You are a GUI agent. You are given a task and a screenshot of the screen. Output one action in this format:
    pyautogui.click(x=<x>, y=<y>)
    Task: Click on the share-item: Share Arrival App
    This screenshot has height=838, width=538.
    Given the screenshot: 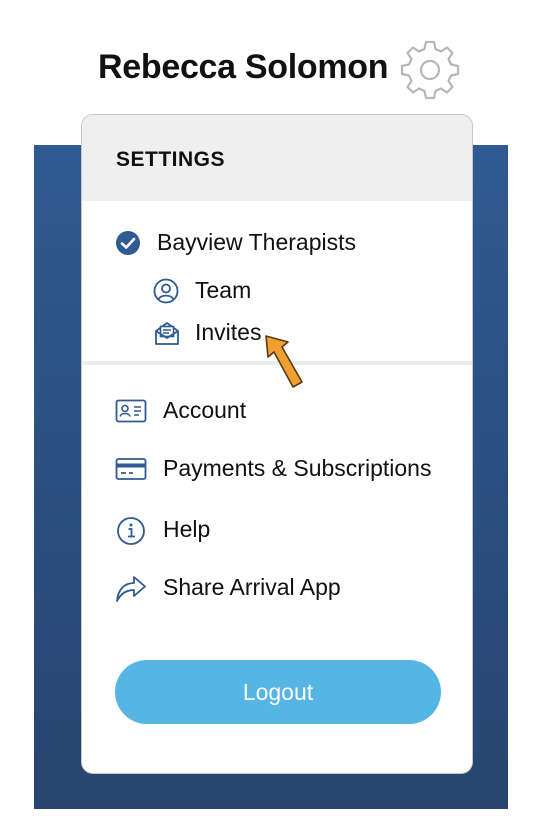 What is the action you would take?
    pyautogui.click(x=228, y=587)
    